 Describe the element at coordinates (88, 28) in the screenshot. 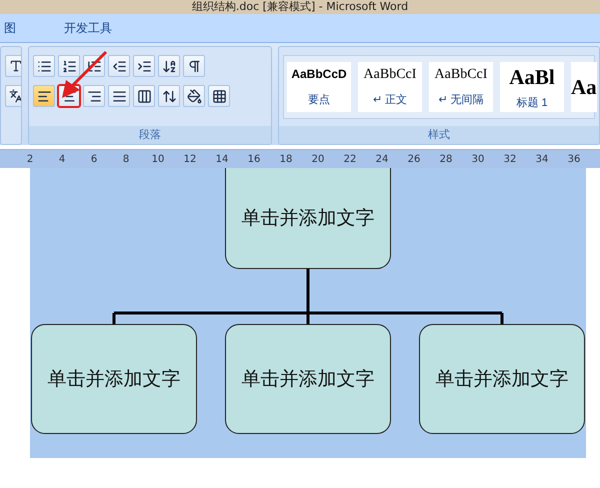

I see `ribbon-tab: 开发工具` at that location.